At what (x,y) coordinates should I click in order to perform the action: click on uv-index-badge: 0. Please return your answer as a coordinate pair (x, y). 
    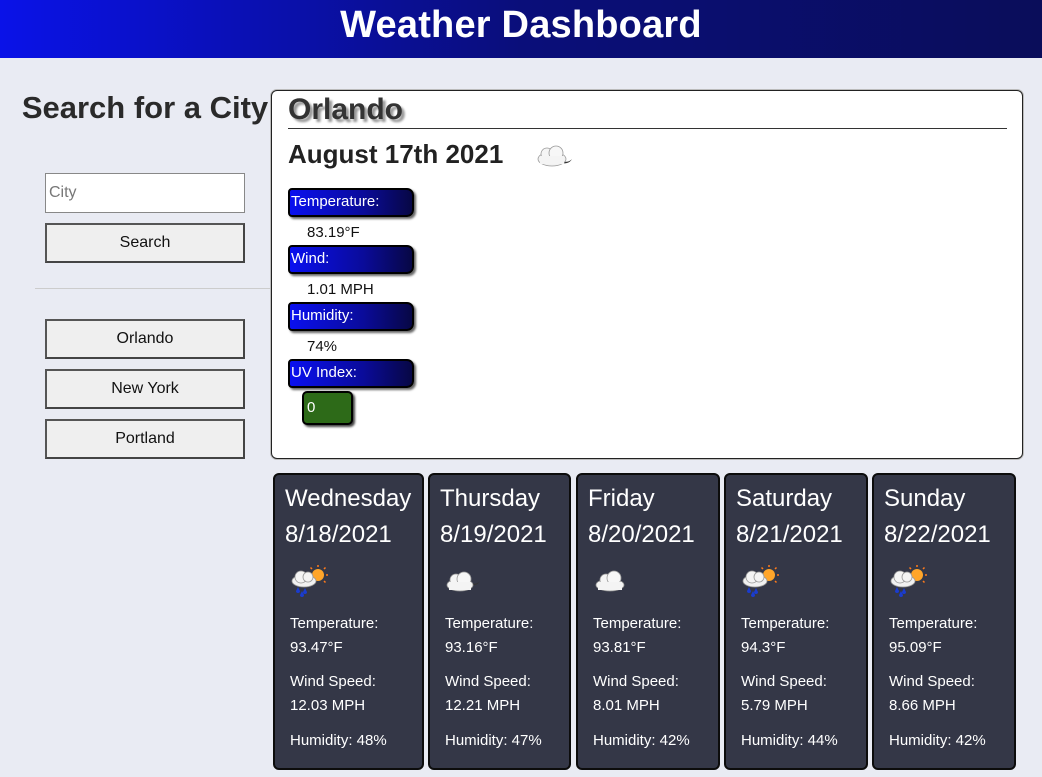
    Looking at the image, I should click on (327, 408).